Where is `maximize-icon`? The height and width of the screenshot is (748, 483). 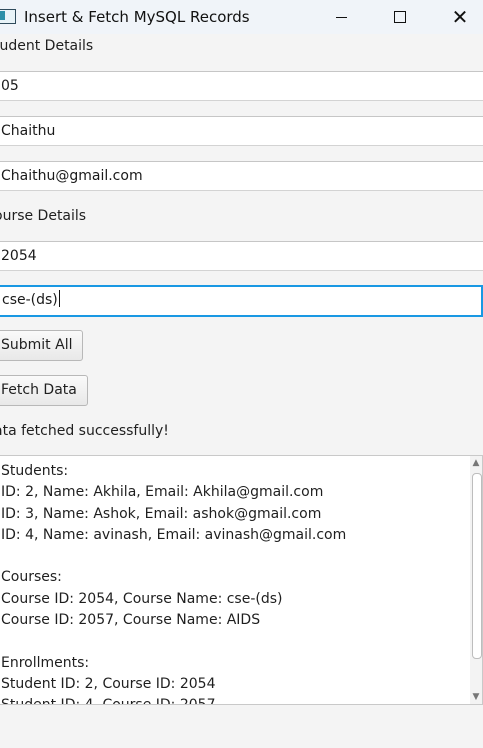
maximize-icon is located at coordinates (400, 17).